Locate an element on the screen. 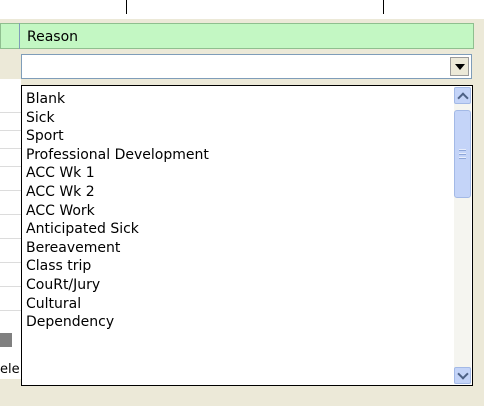  chevron-down-icon is located at coordinates (459, 66).